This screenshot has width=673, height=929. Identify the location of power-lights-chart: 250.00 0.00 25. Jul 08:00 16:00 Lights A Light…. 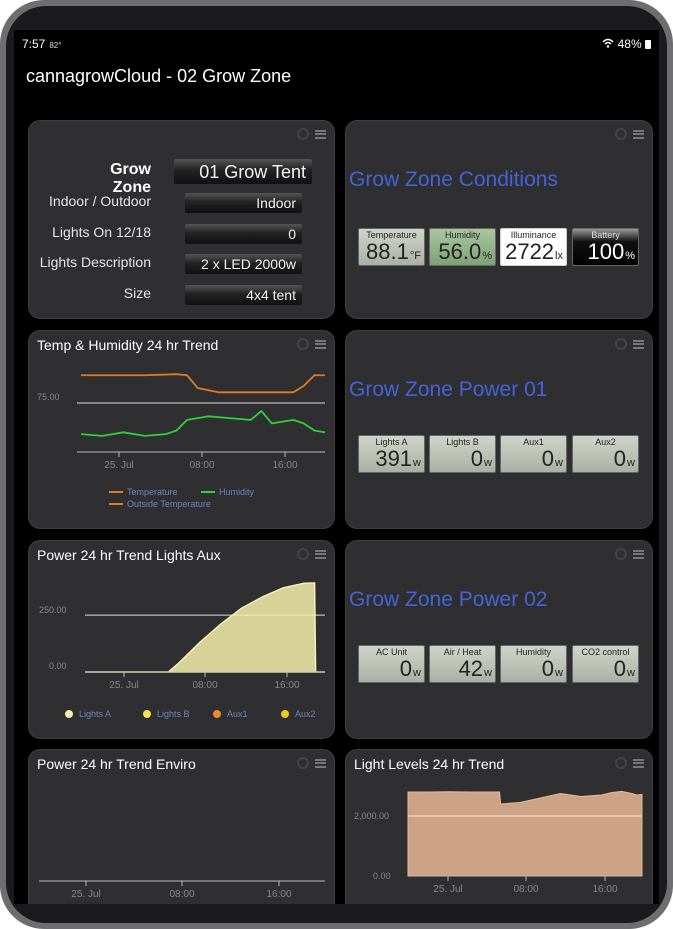
(182, 650).